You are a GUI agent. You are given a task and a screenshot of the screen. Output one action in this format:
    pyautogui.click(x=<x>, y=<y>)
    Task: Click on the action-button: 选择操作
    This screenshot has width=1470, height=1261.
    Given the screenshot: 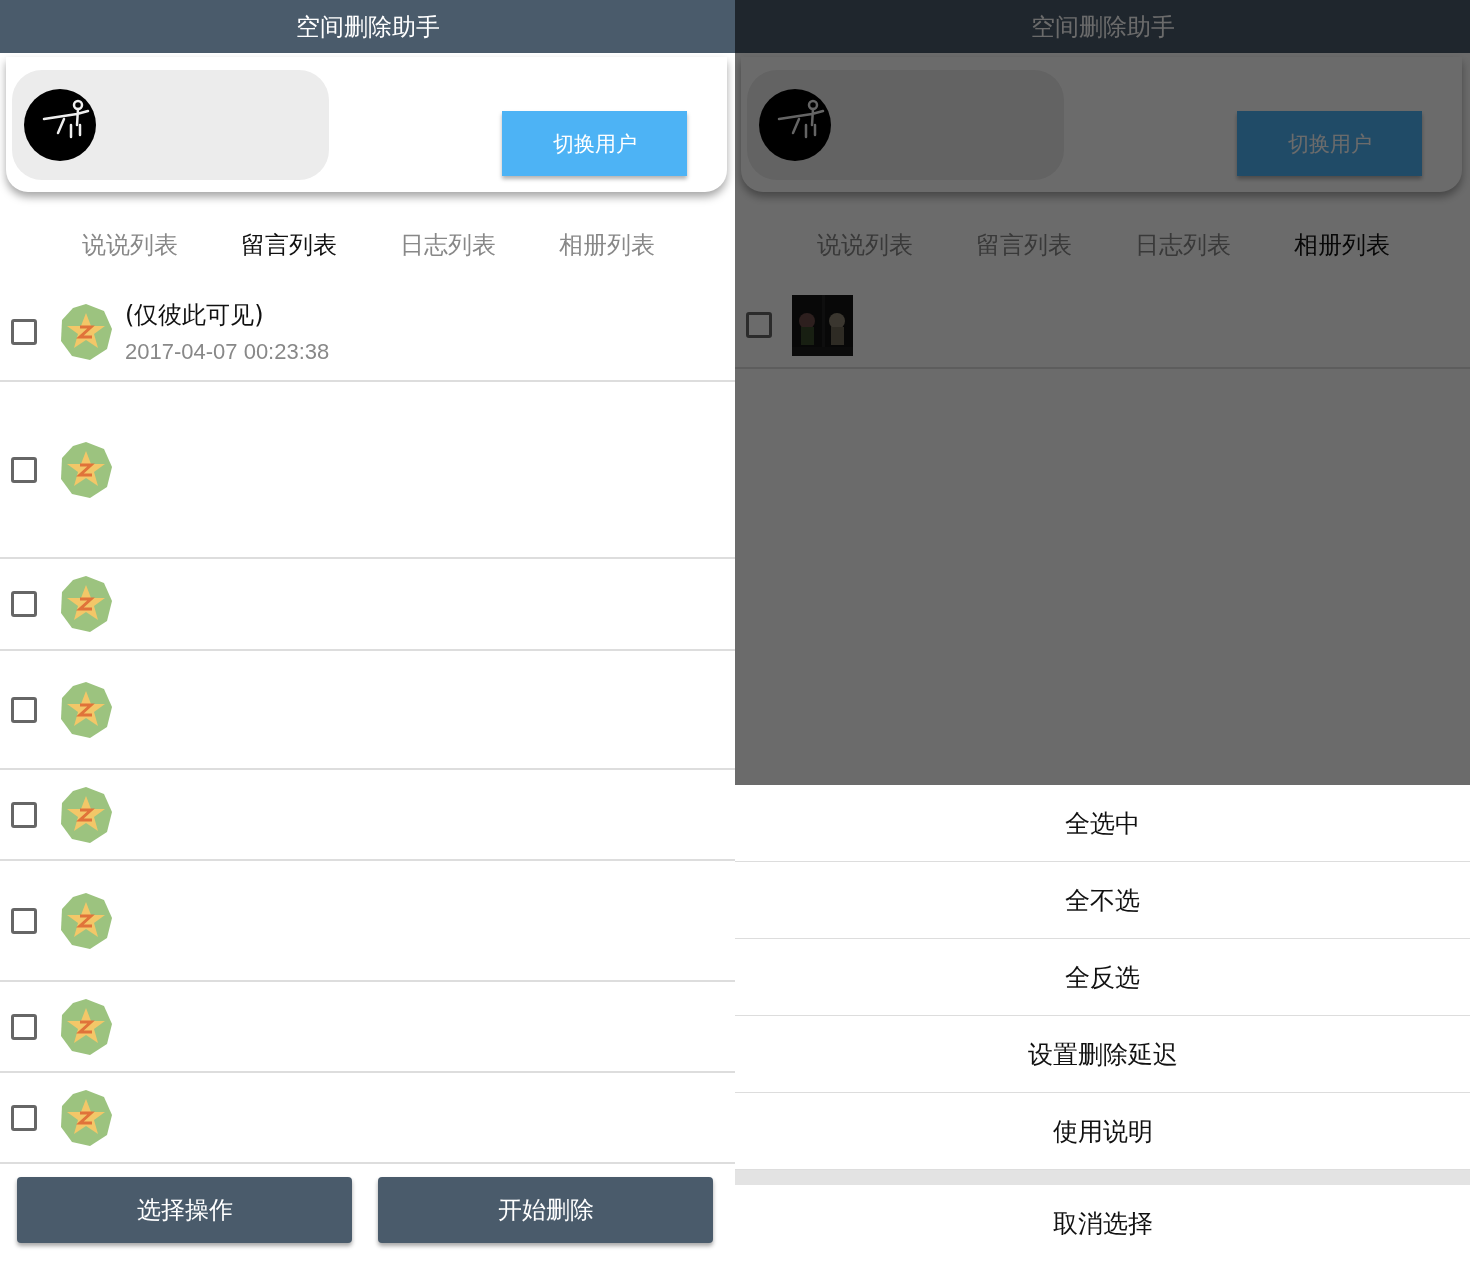 What is the action you would take?
    pyautogui.click(x=184, y=1209)
    